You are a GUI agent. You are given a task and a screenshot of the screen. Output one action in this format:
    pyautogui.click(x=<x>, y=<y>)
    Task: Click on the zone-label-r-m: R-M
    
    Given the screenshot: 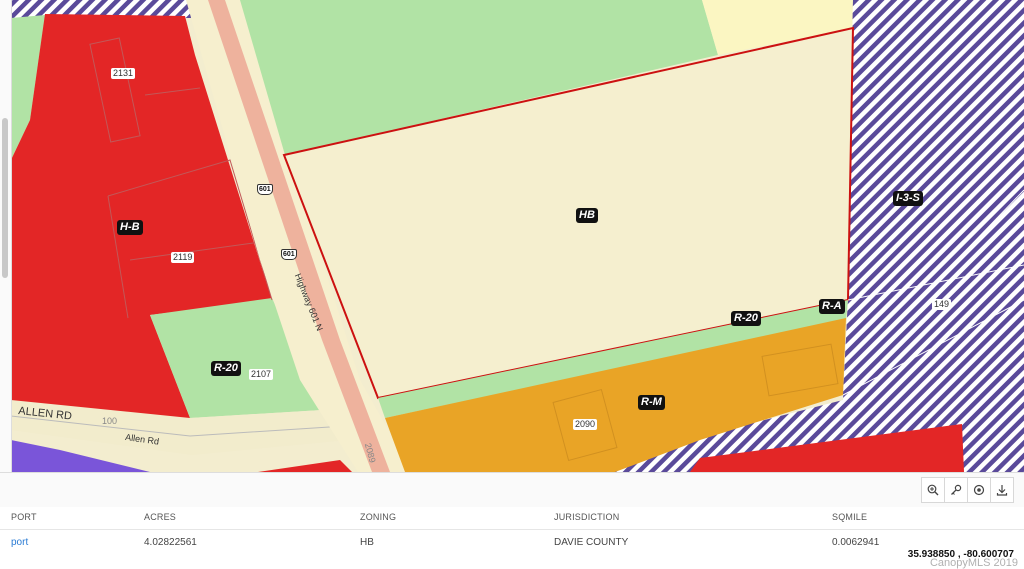 What is the action you would take?
    pyautogui.click(x=651, y=402)
    